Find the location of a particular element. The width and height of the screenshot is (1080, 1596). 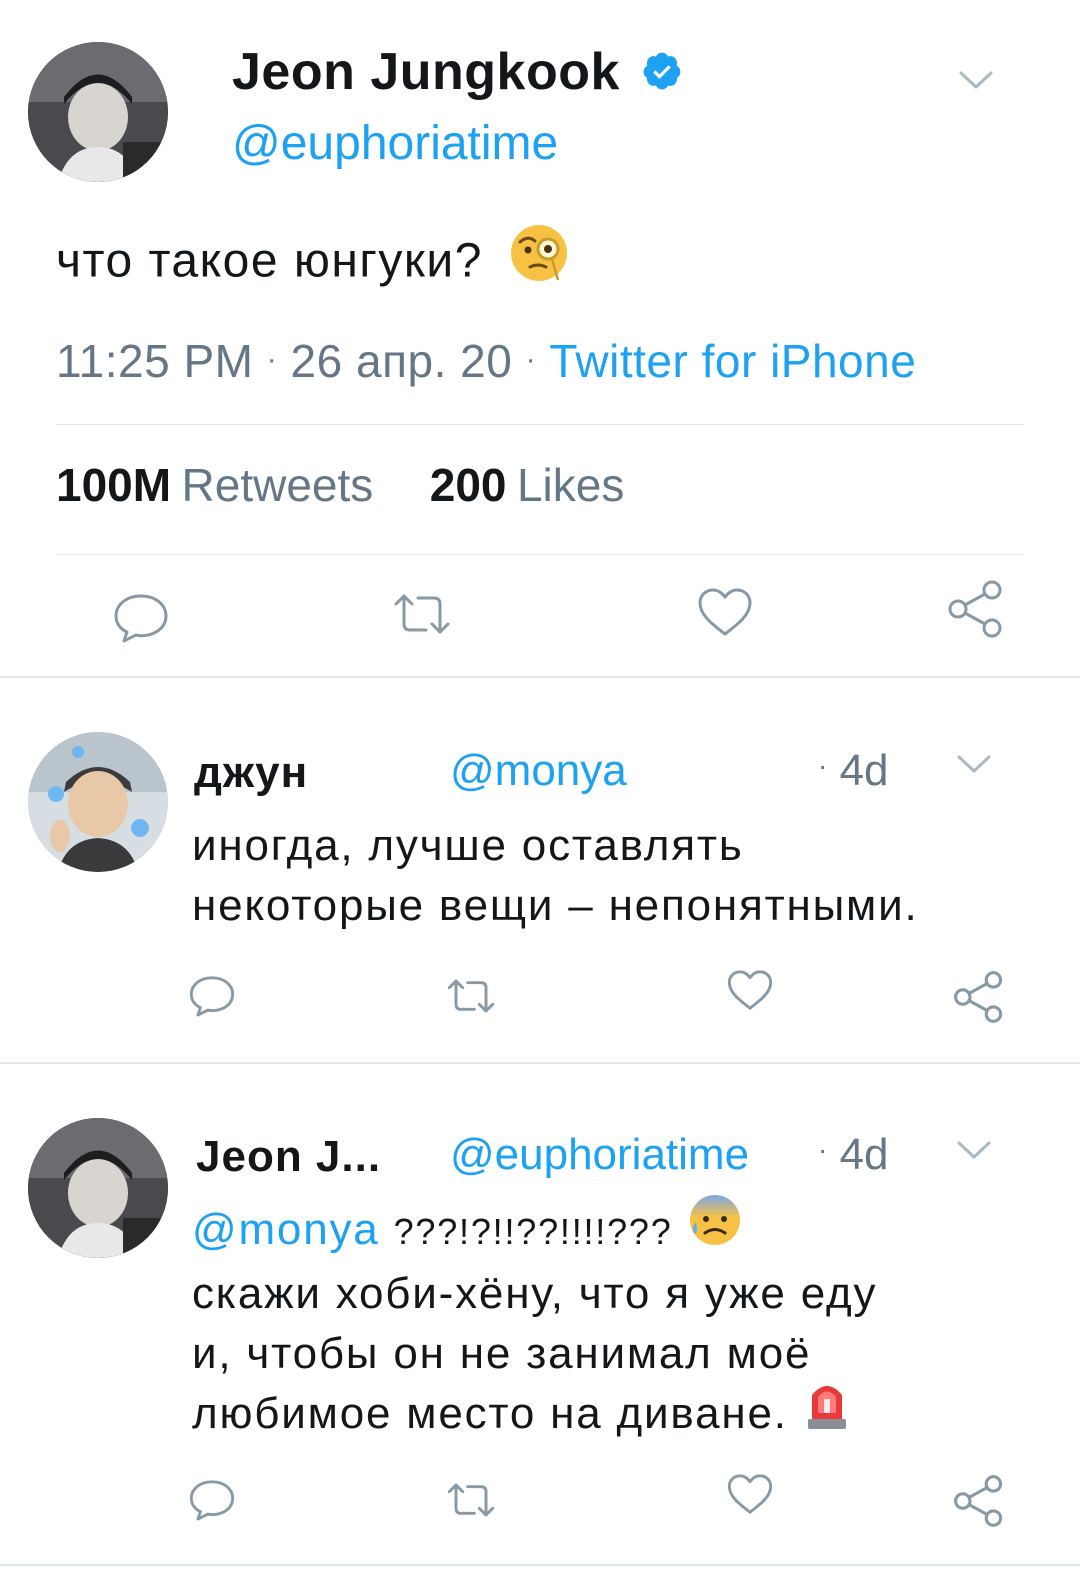

reply-handle: @monya is located at coordinates (538, 771).